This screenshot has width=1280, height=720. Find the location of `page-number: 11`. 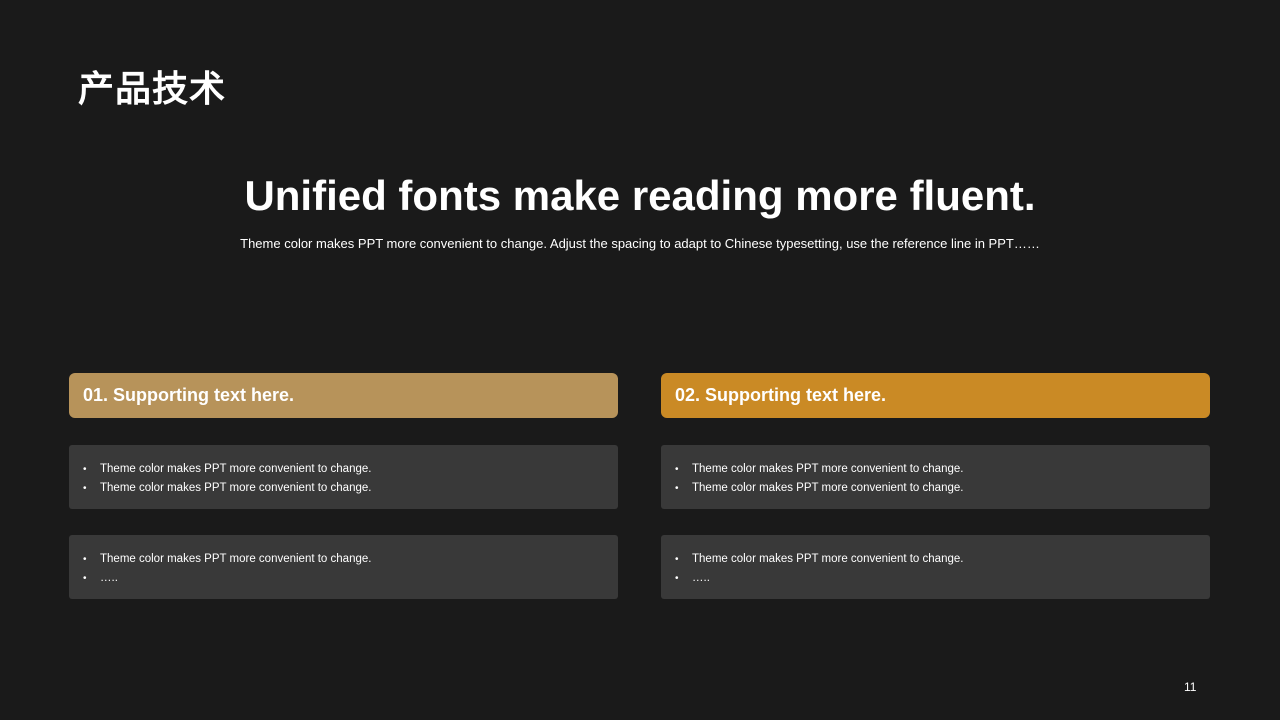

page-number: 11 is located at coordinates (1190, 687).